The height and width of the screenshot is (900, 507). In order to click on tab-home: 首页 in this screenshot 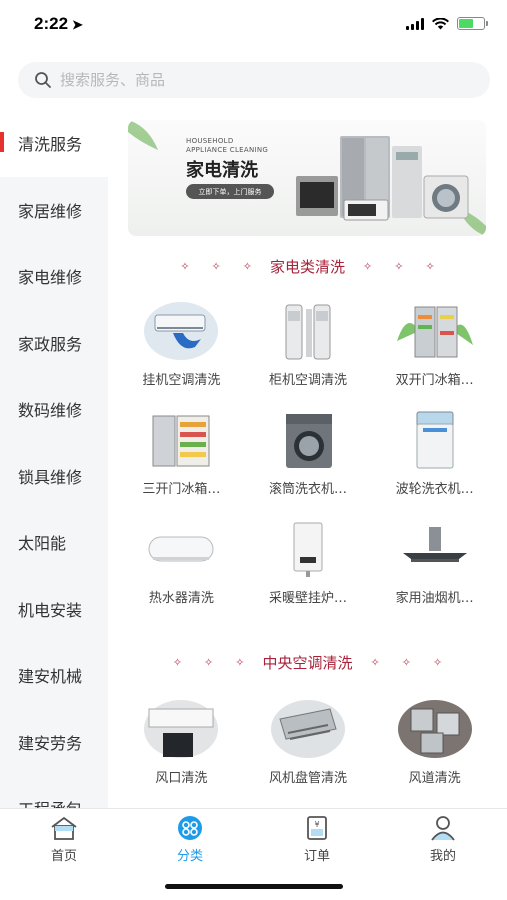, I will do `click(64, 839)`.